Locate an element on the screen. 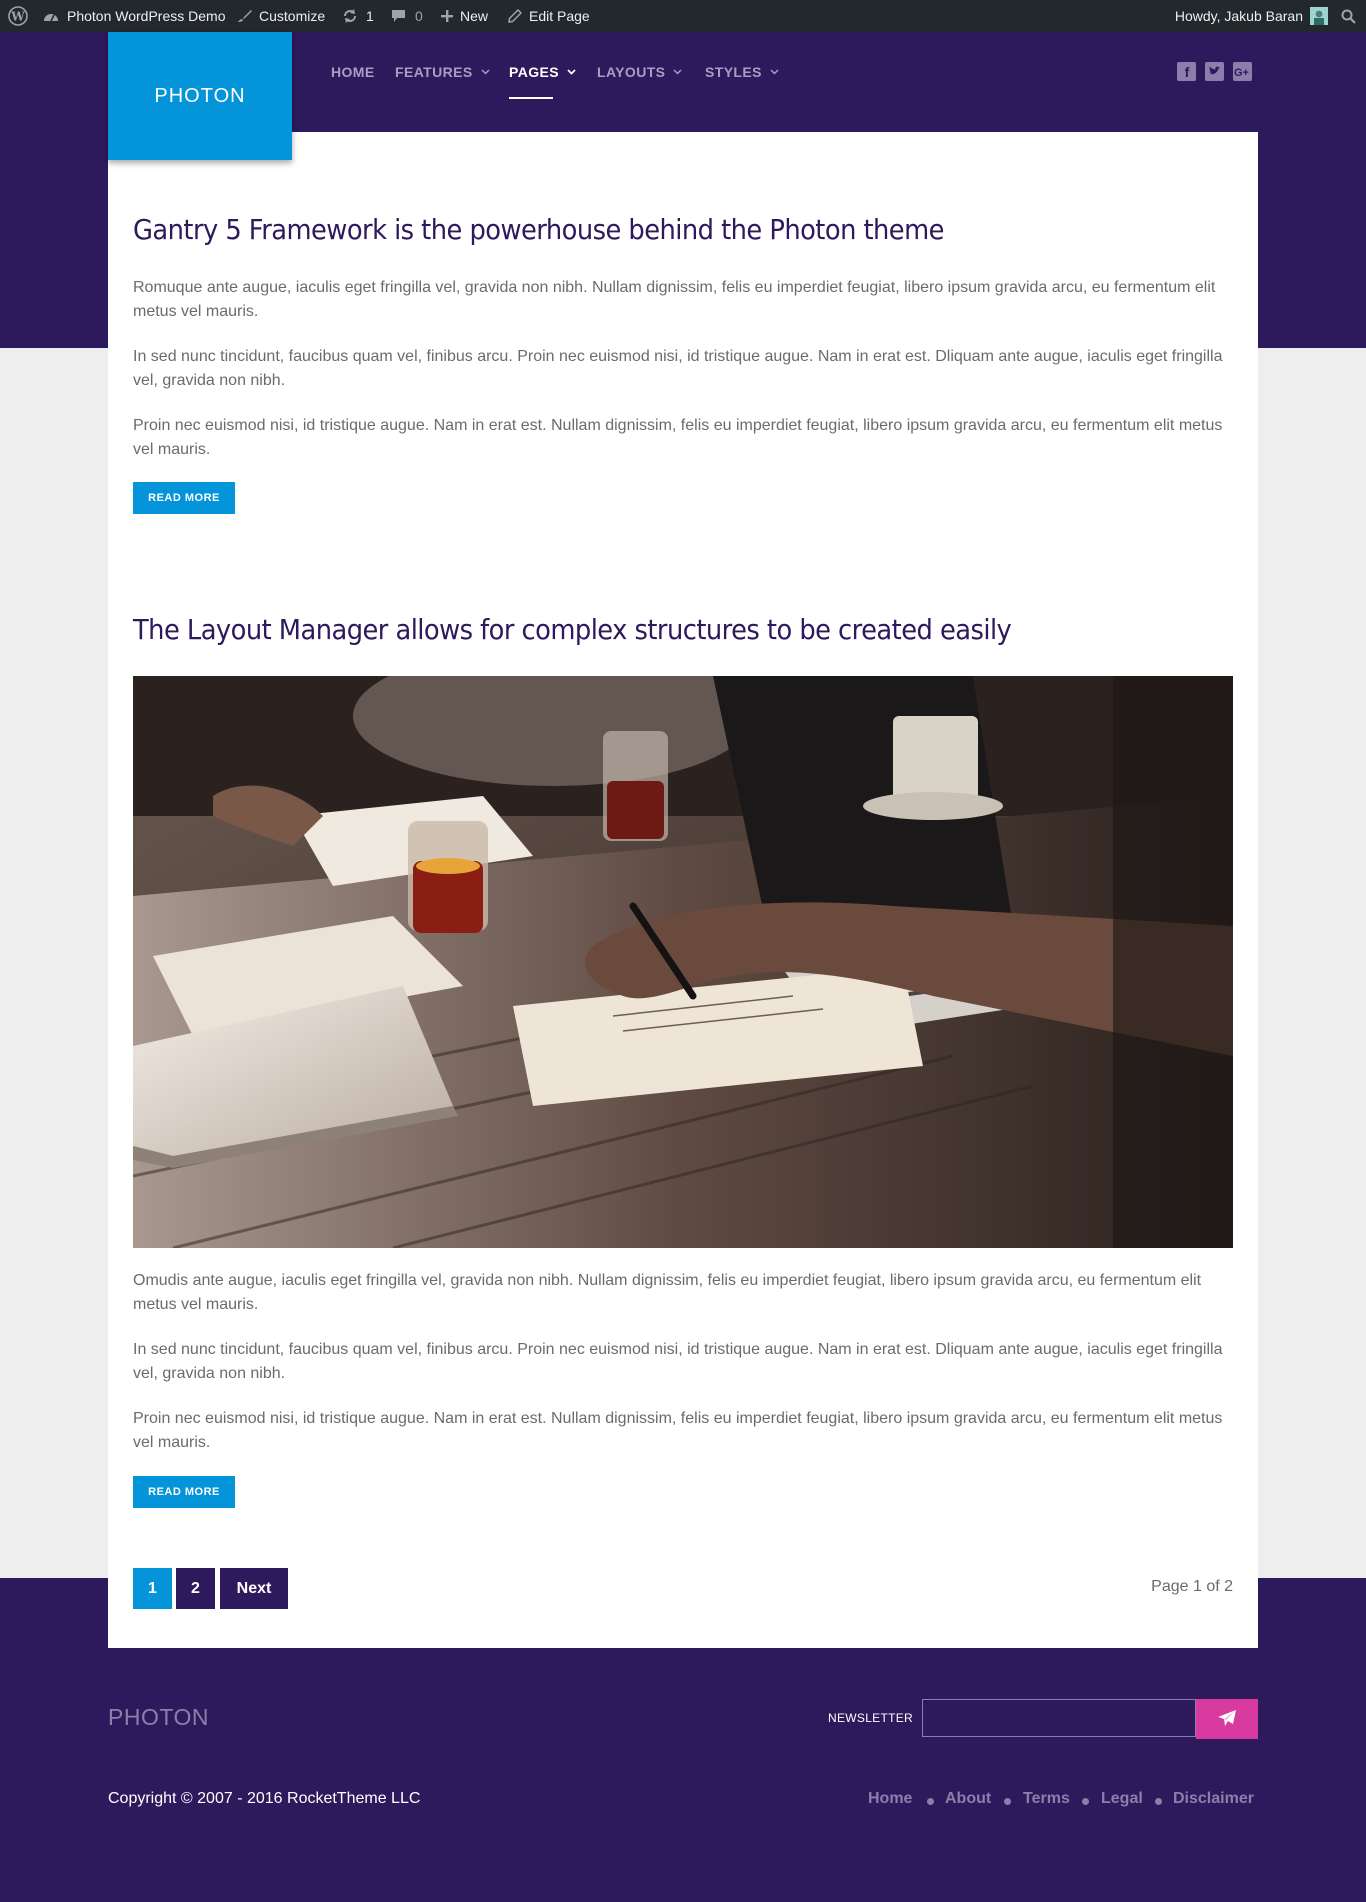  site-logo: PHOTON is located at coordinates (200, 96).